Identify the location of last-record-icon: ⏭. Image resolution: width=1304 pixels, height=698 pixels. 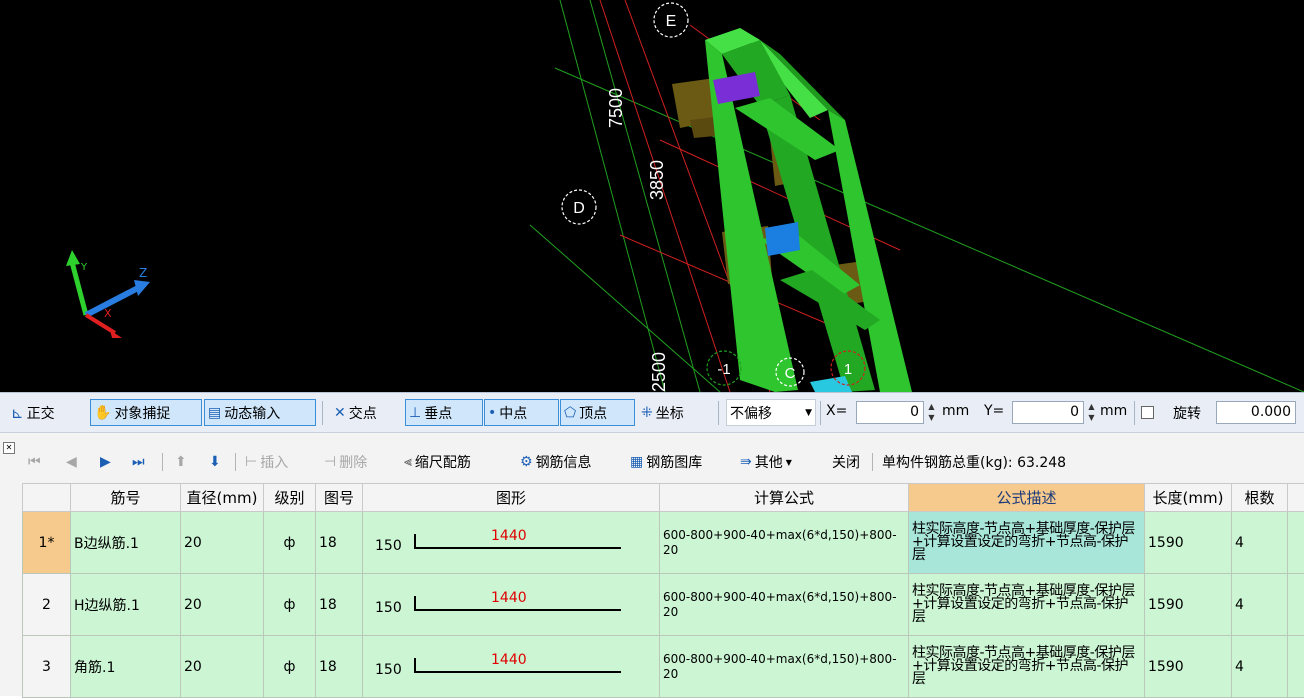
(138, 462).